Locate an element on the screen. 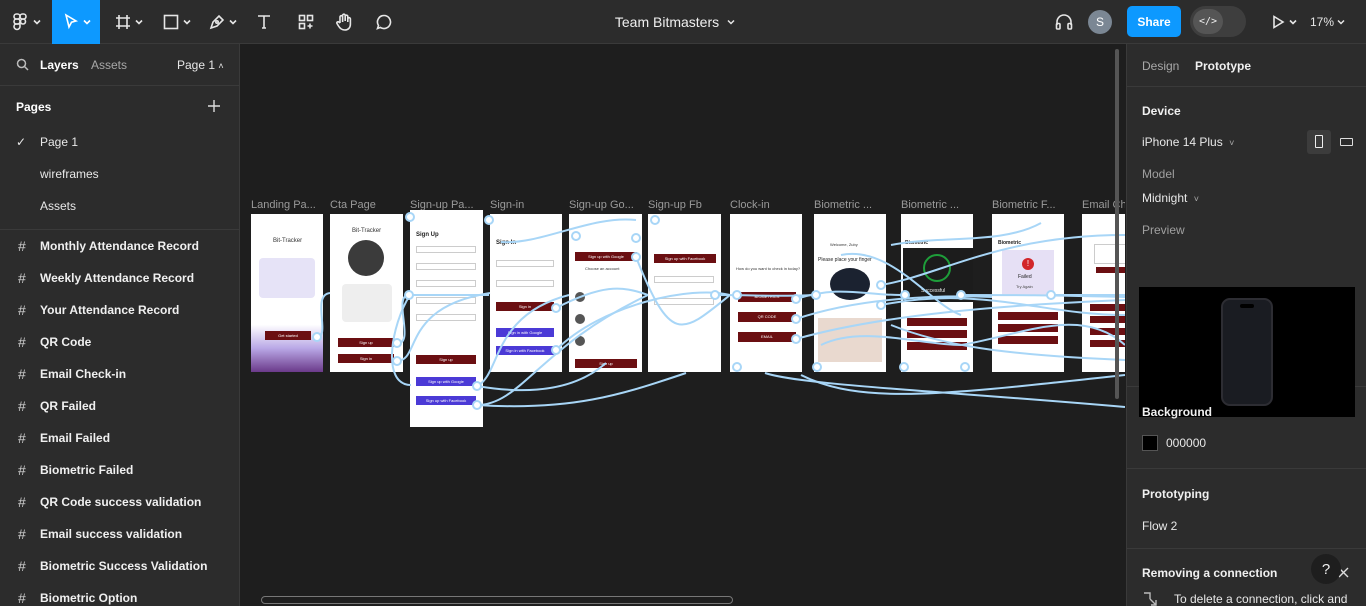  move-tool-button is located at coordinates (76, 22).